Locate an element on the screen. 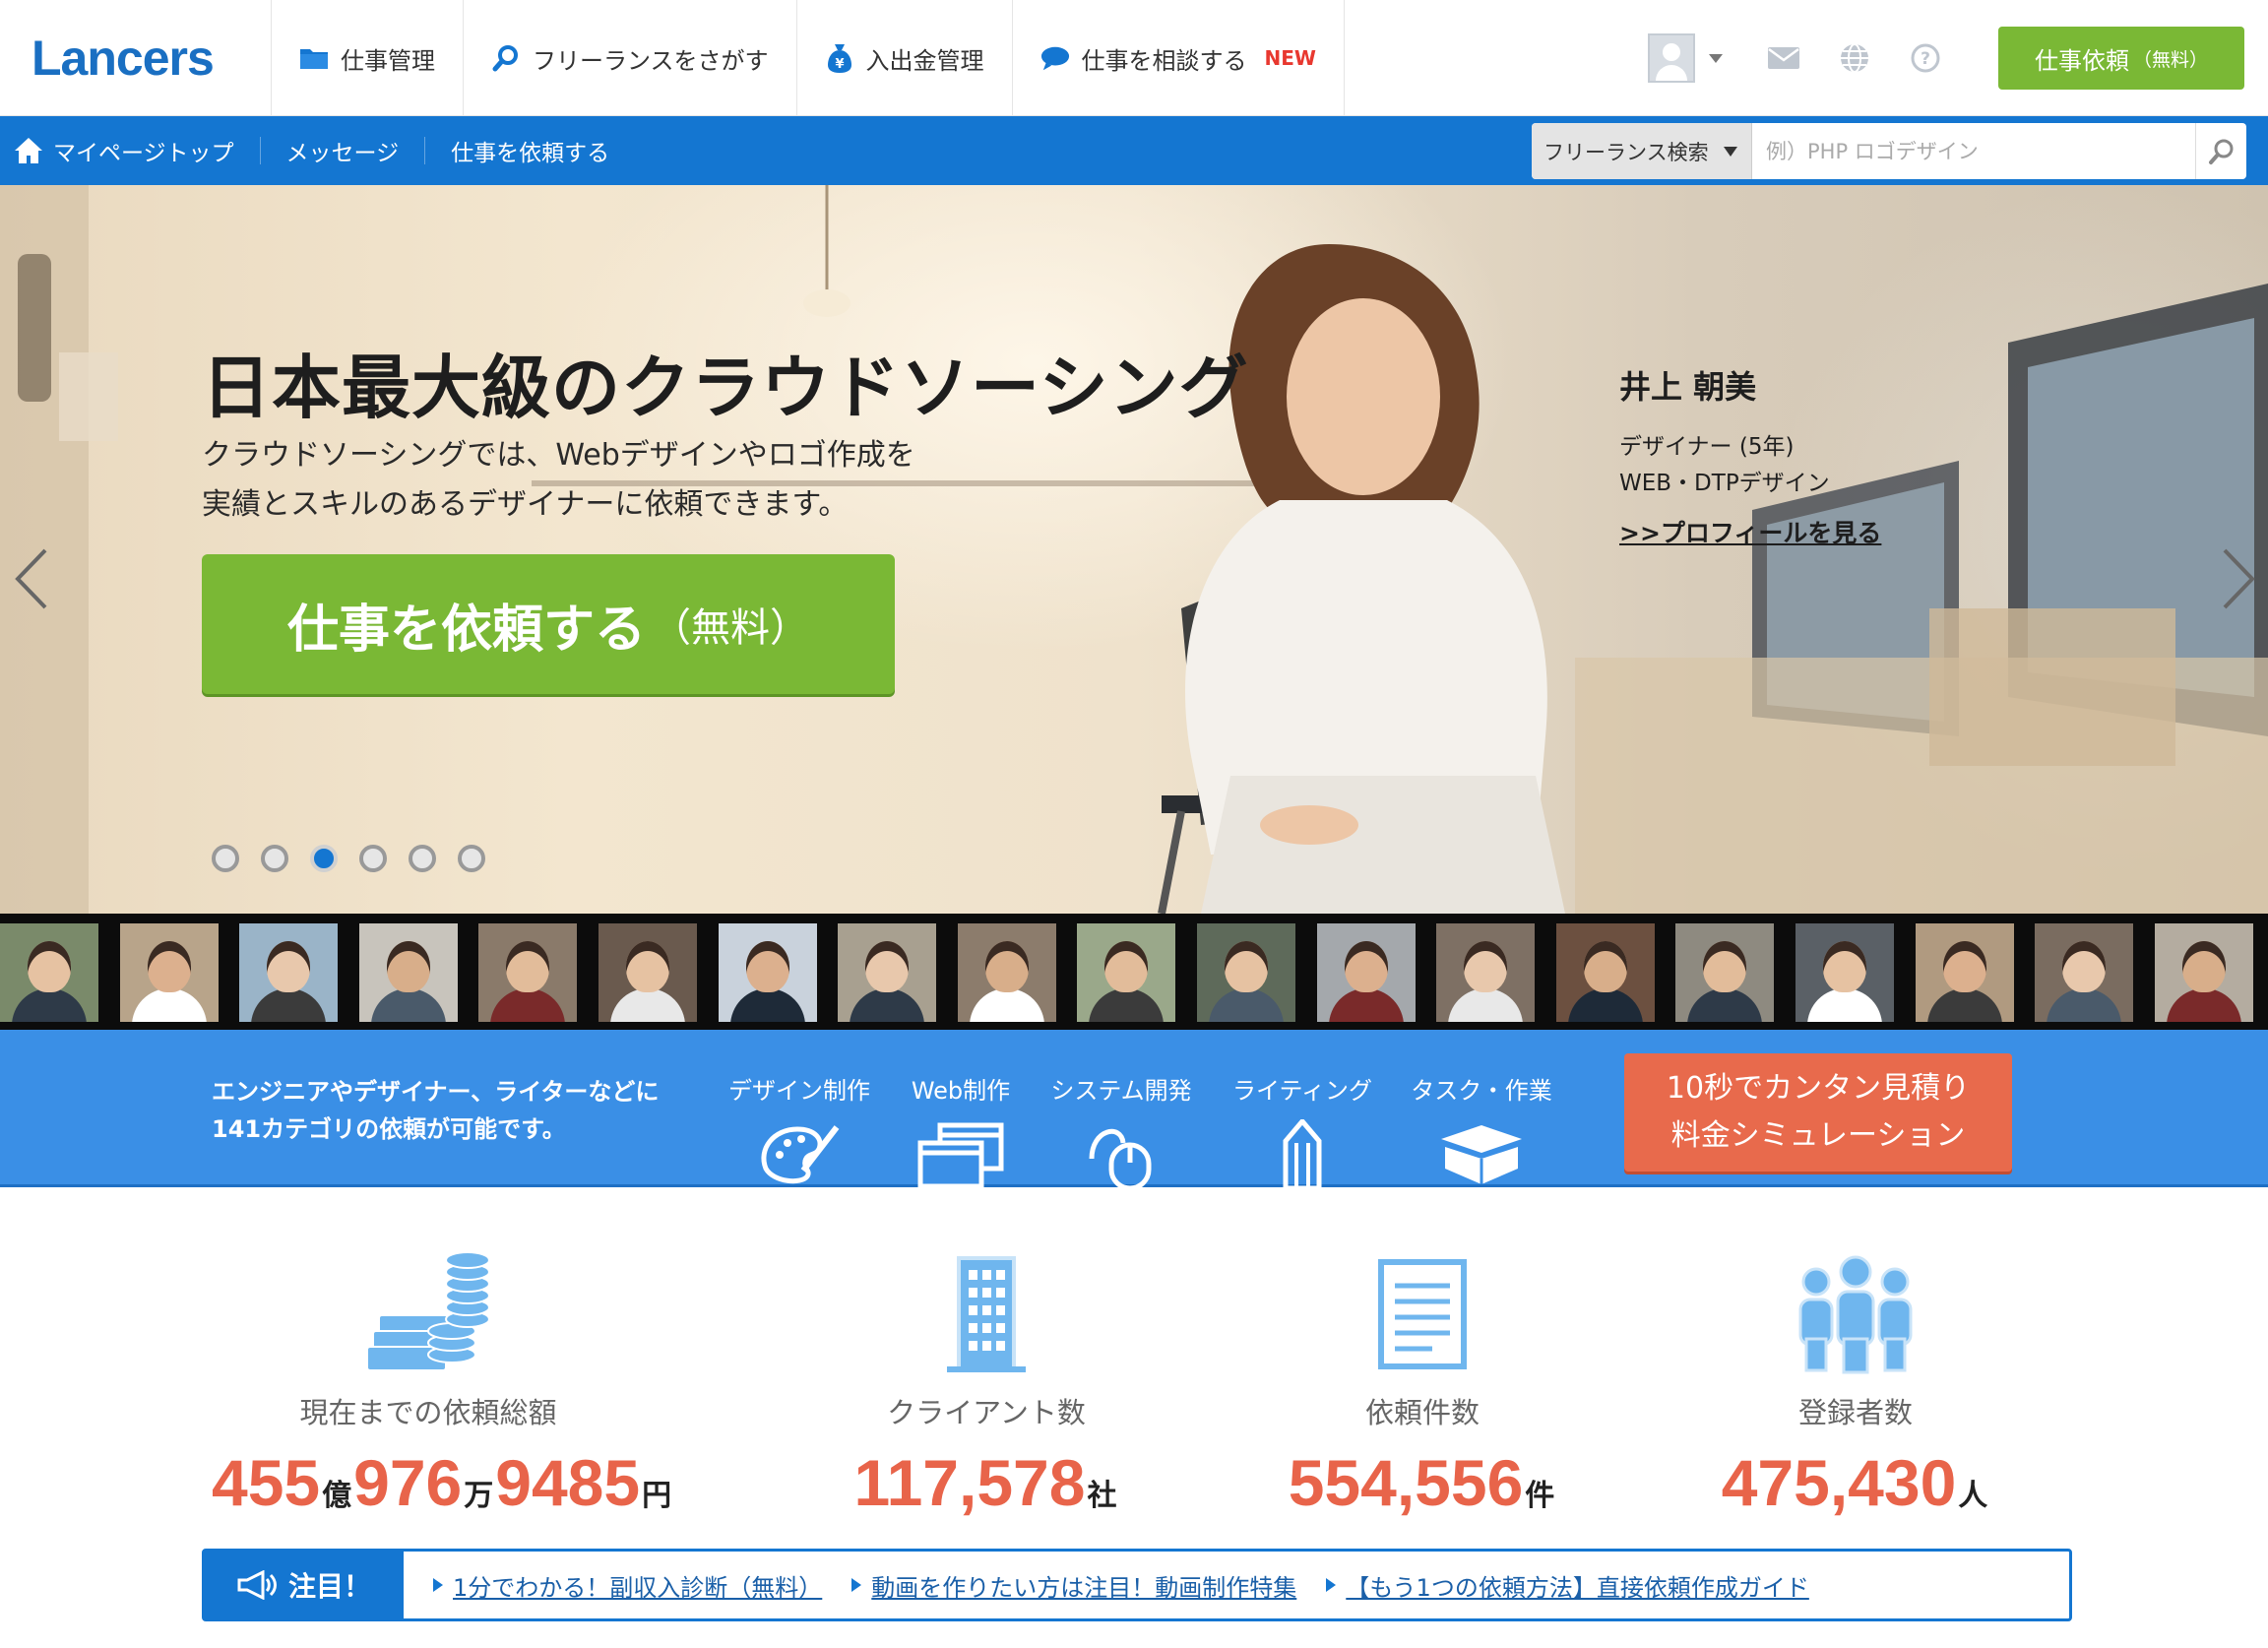 The width and height of the screenshot is (2268, 1648). avatar is located at coordinates (1671, 58).